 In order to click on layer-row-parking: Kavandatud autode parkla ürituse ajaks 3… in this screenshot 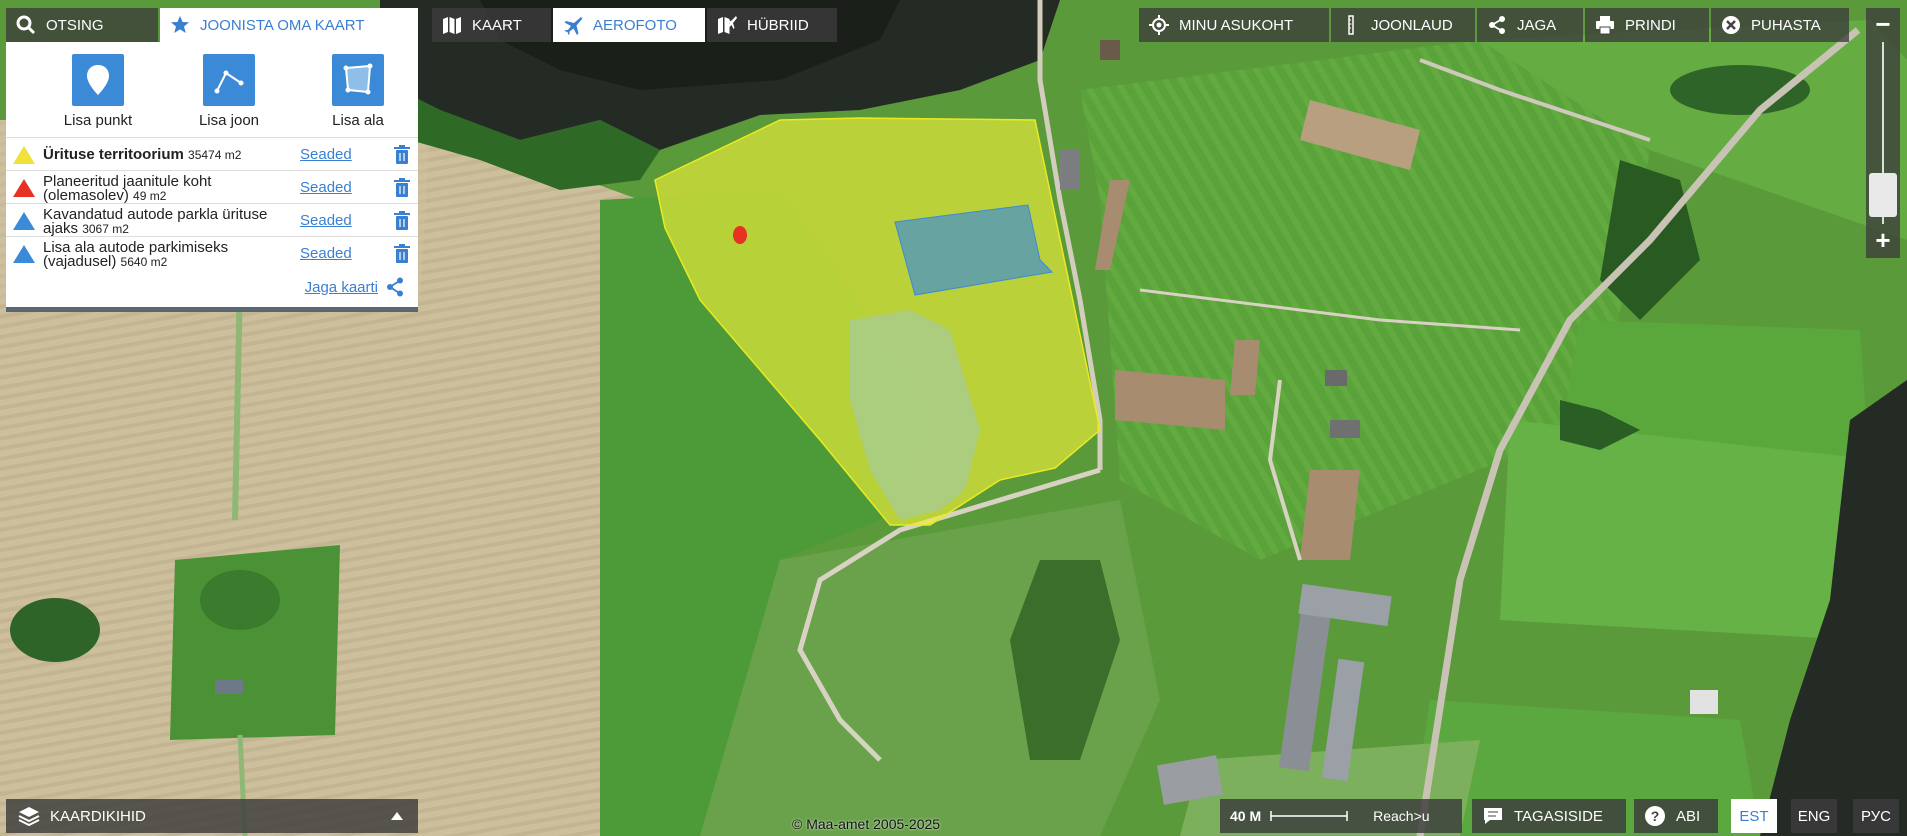, I will do `click(212, 219)`.